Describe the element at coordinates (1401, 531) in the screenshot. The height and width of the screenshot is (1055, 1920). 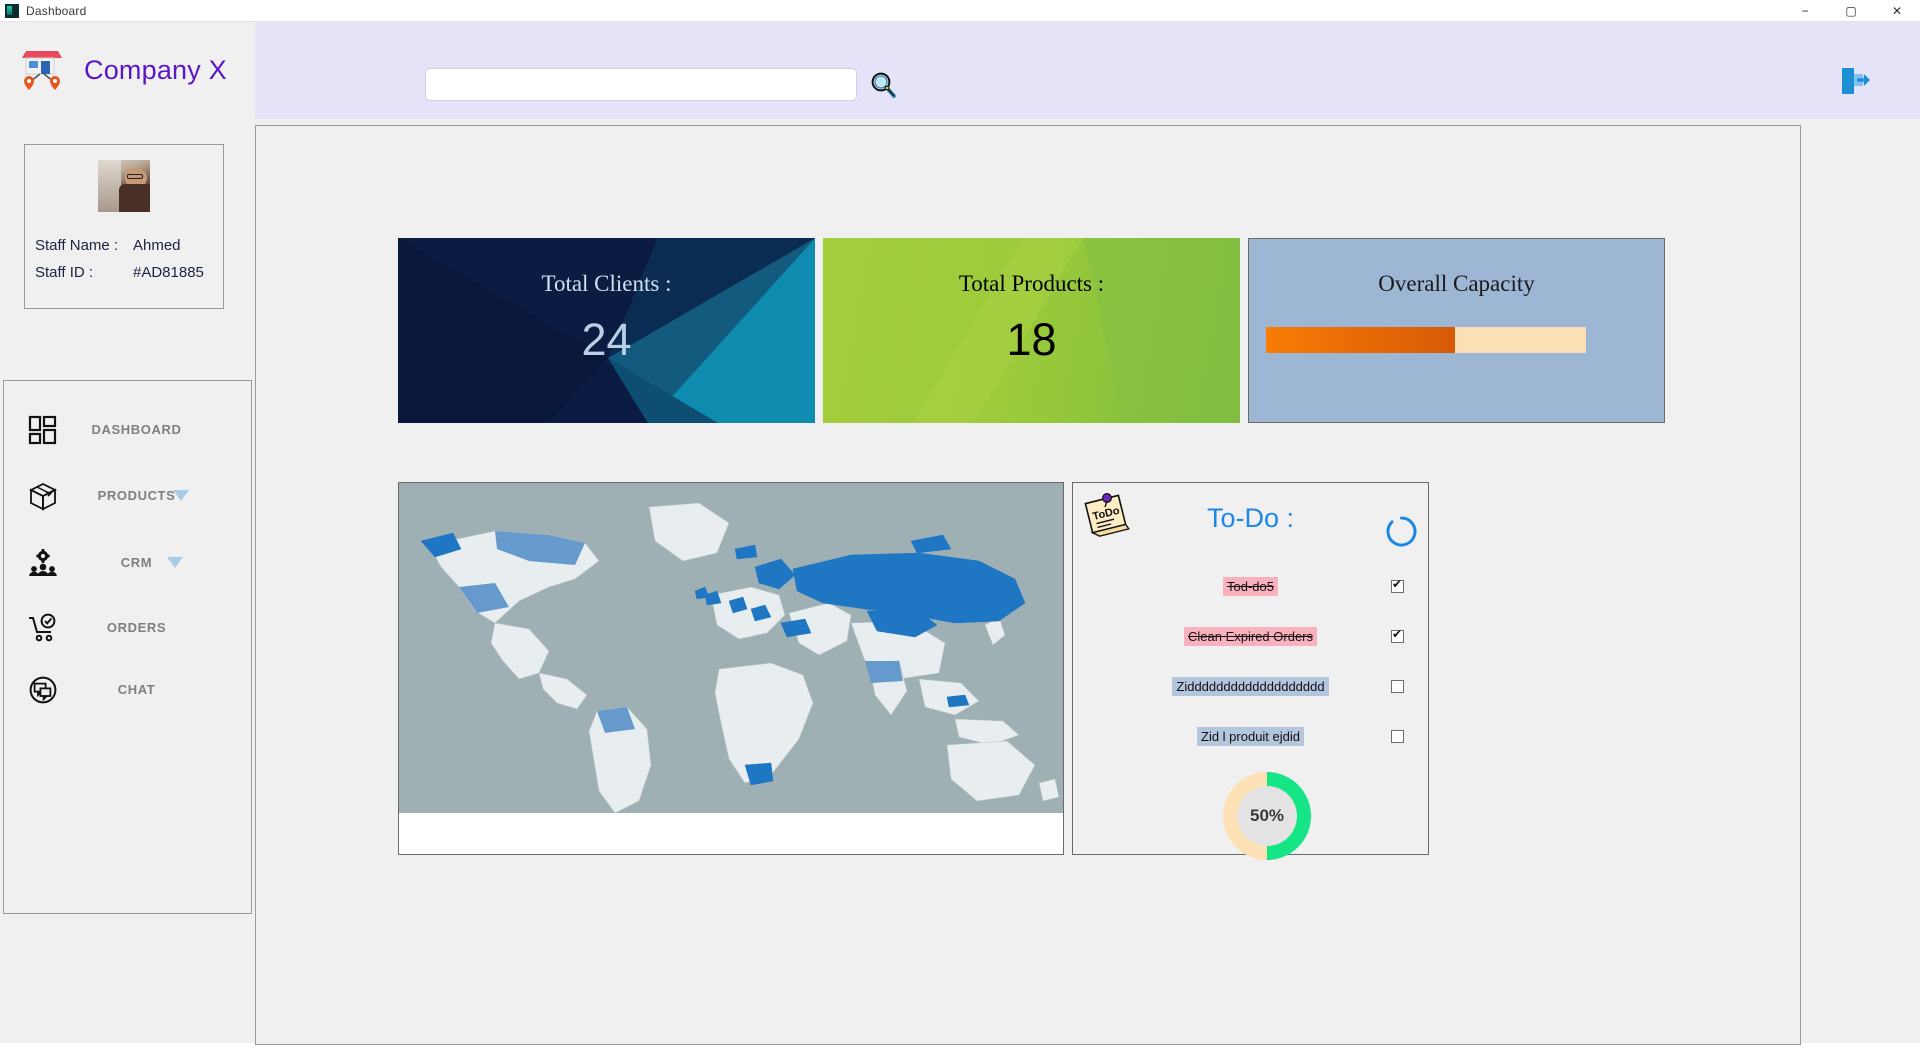
I see `loading-spinner-icon` at that location.